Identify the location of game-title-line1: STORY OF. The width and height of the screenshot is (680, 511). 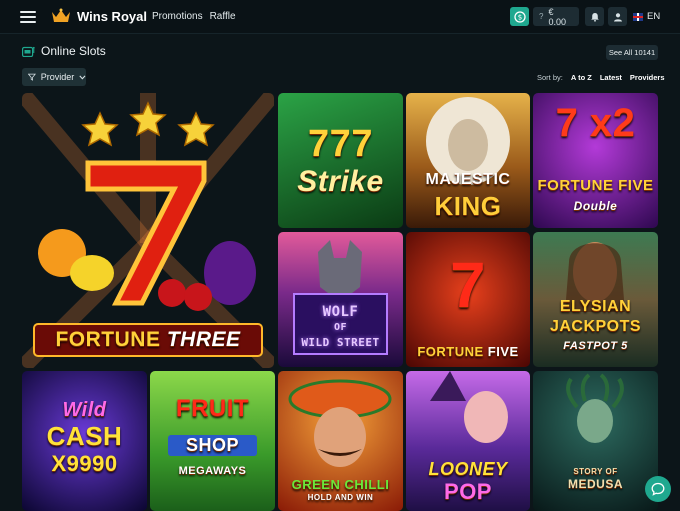
(595, 471).